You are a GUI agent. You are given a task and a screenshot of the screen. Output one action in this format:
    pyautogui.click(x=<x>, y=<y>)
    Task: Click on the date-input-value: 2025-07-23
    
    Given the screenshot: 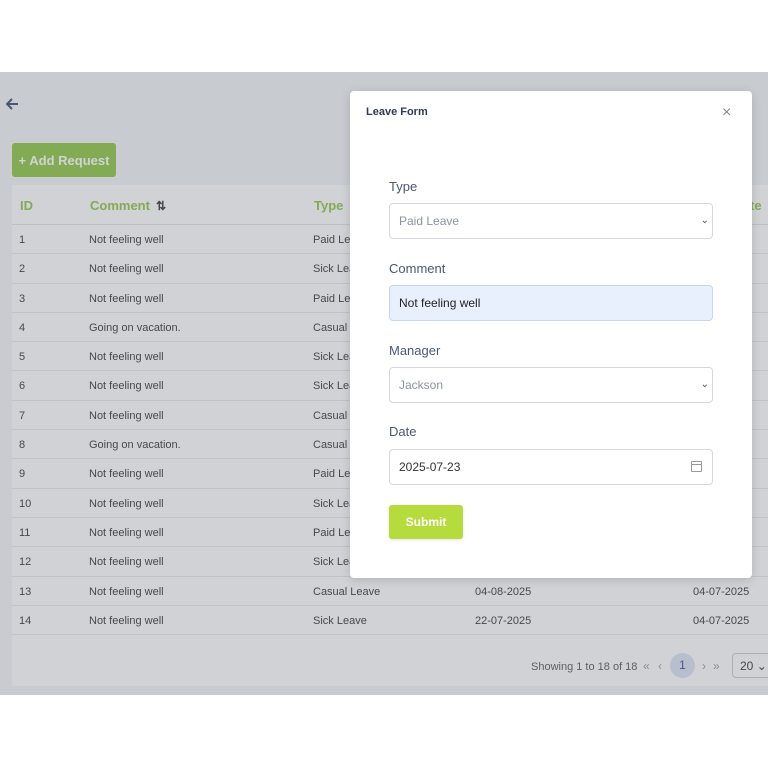 What is the action you would take?
    pyautogui.click(x=430, y=467)
    